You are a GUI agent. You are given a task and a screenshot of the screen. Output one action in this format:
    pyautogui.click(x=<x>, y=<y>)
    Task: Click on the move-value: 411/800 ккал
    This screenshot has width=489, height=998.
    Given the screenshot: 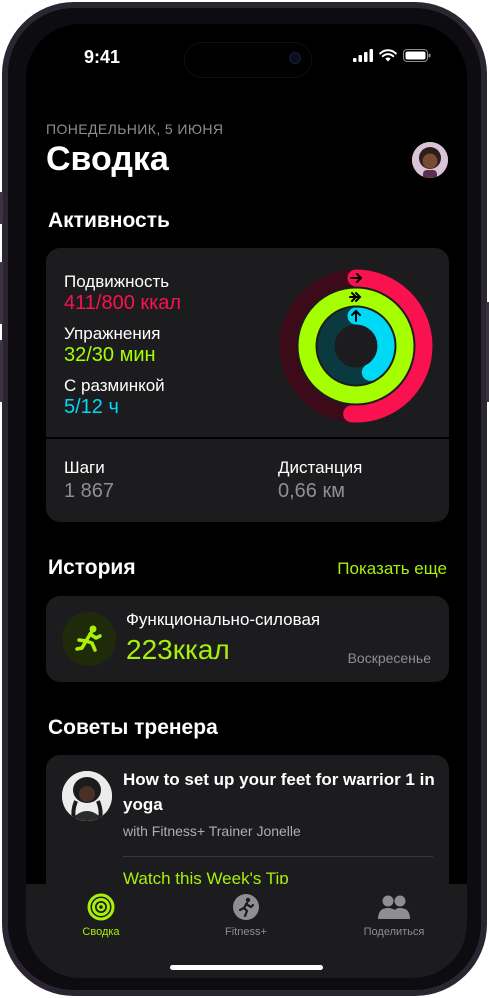 What is the action you would take?
    pyautogui.click(x=123, y=303)
    